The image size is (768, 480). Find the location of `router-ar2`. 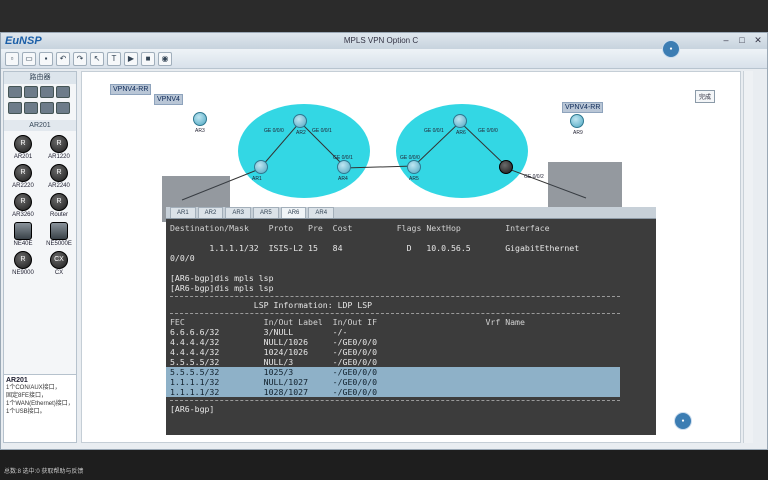

router-ar2 is located at coordinates (300, 121).